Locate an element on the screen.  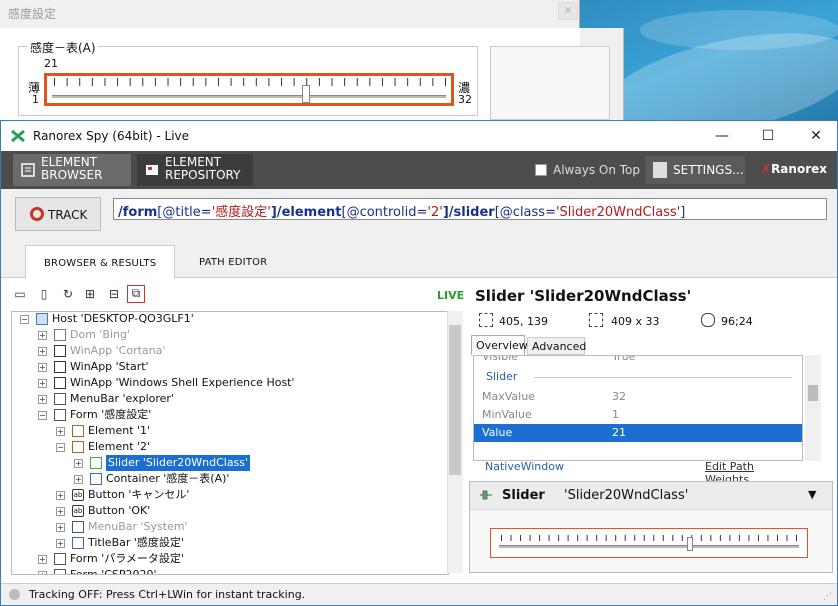
element-size: 409 x 33 is located at coordinates (635, 321).